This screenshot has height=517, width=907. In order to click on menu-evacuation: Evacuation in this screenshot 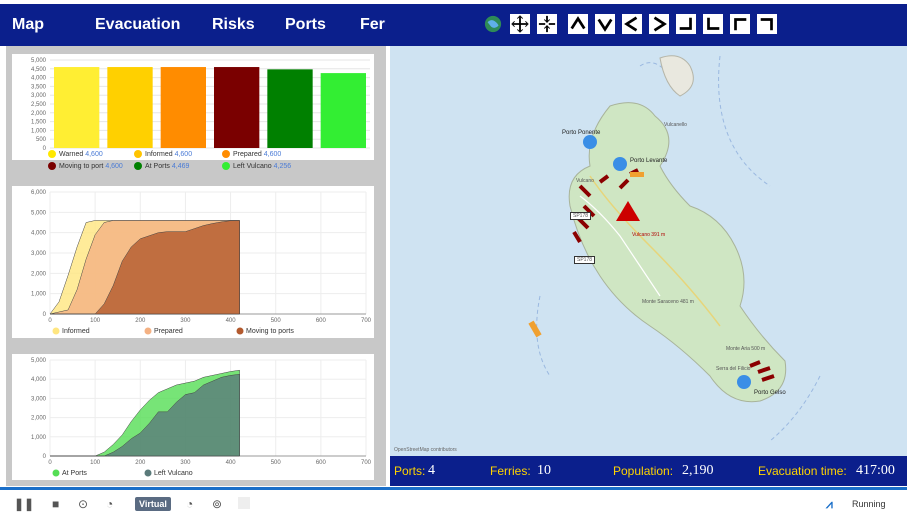, I will do `click(137, 25)`.